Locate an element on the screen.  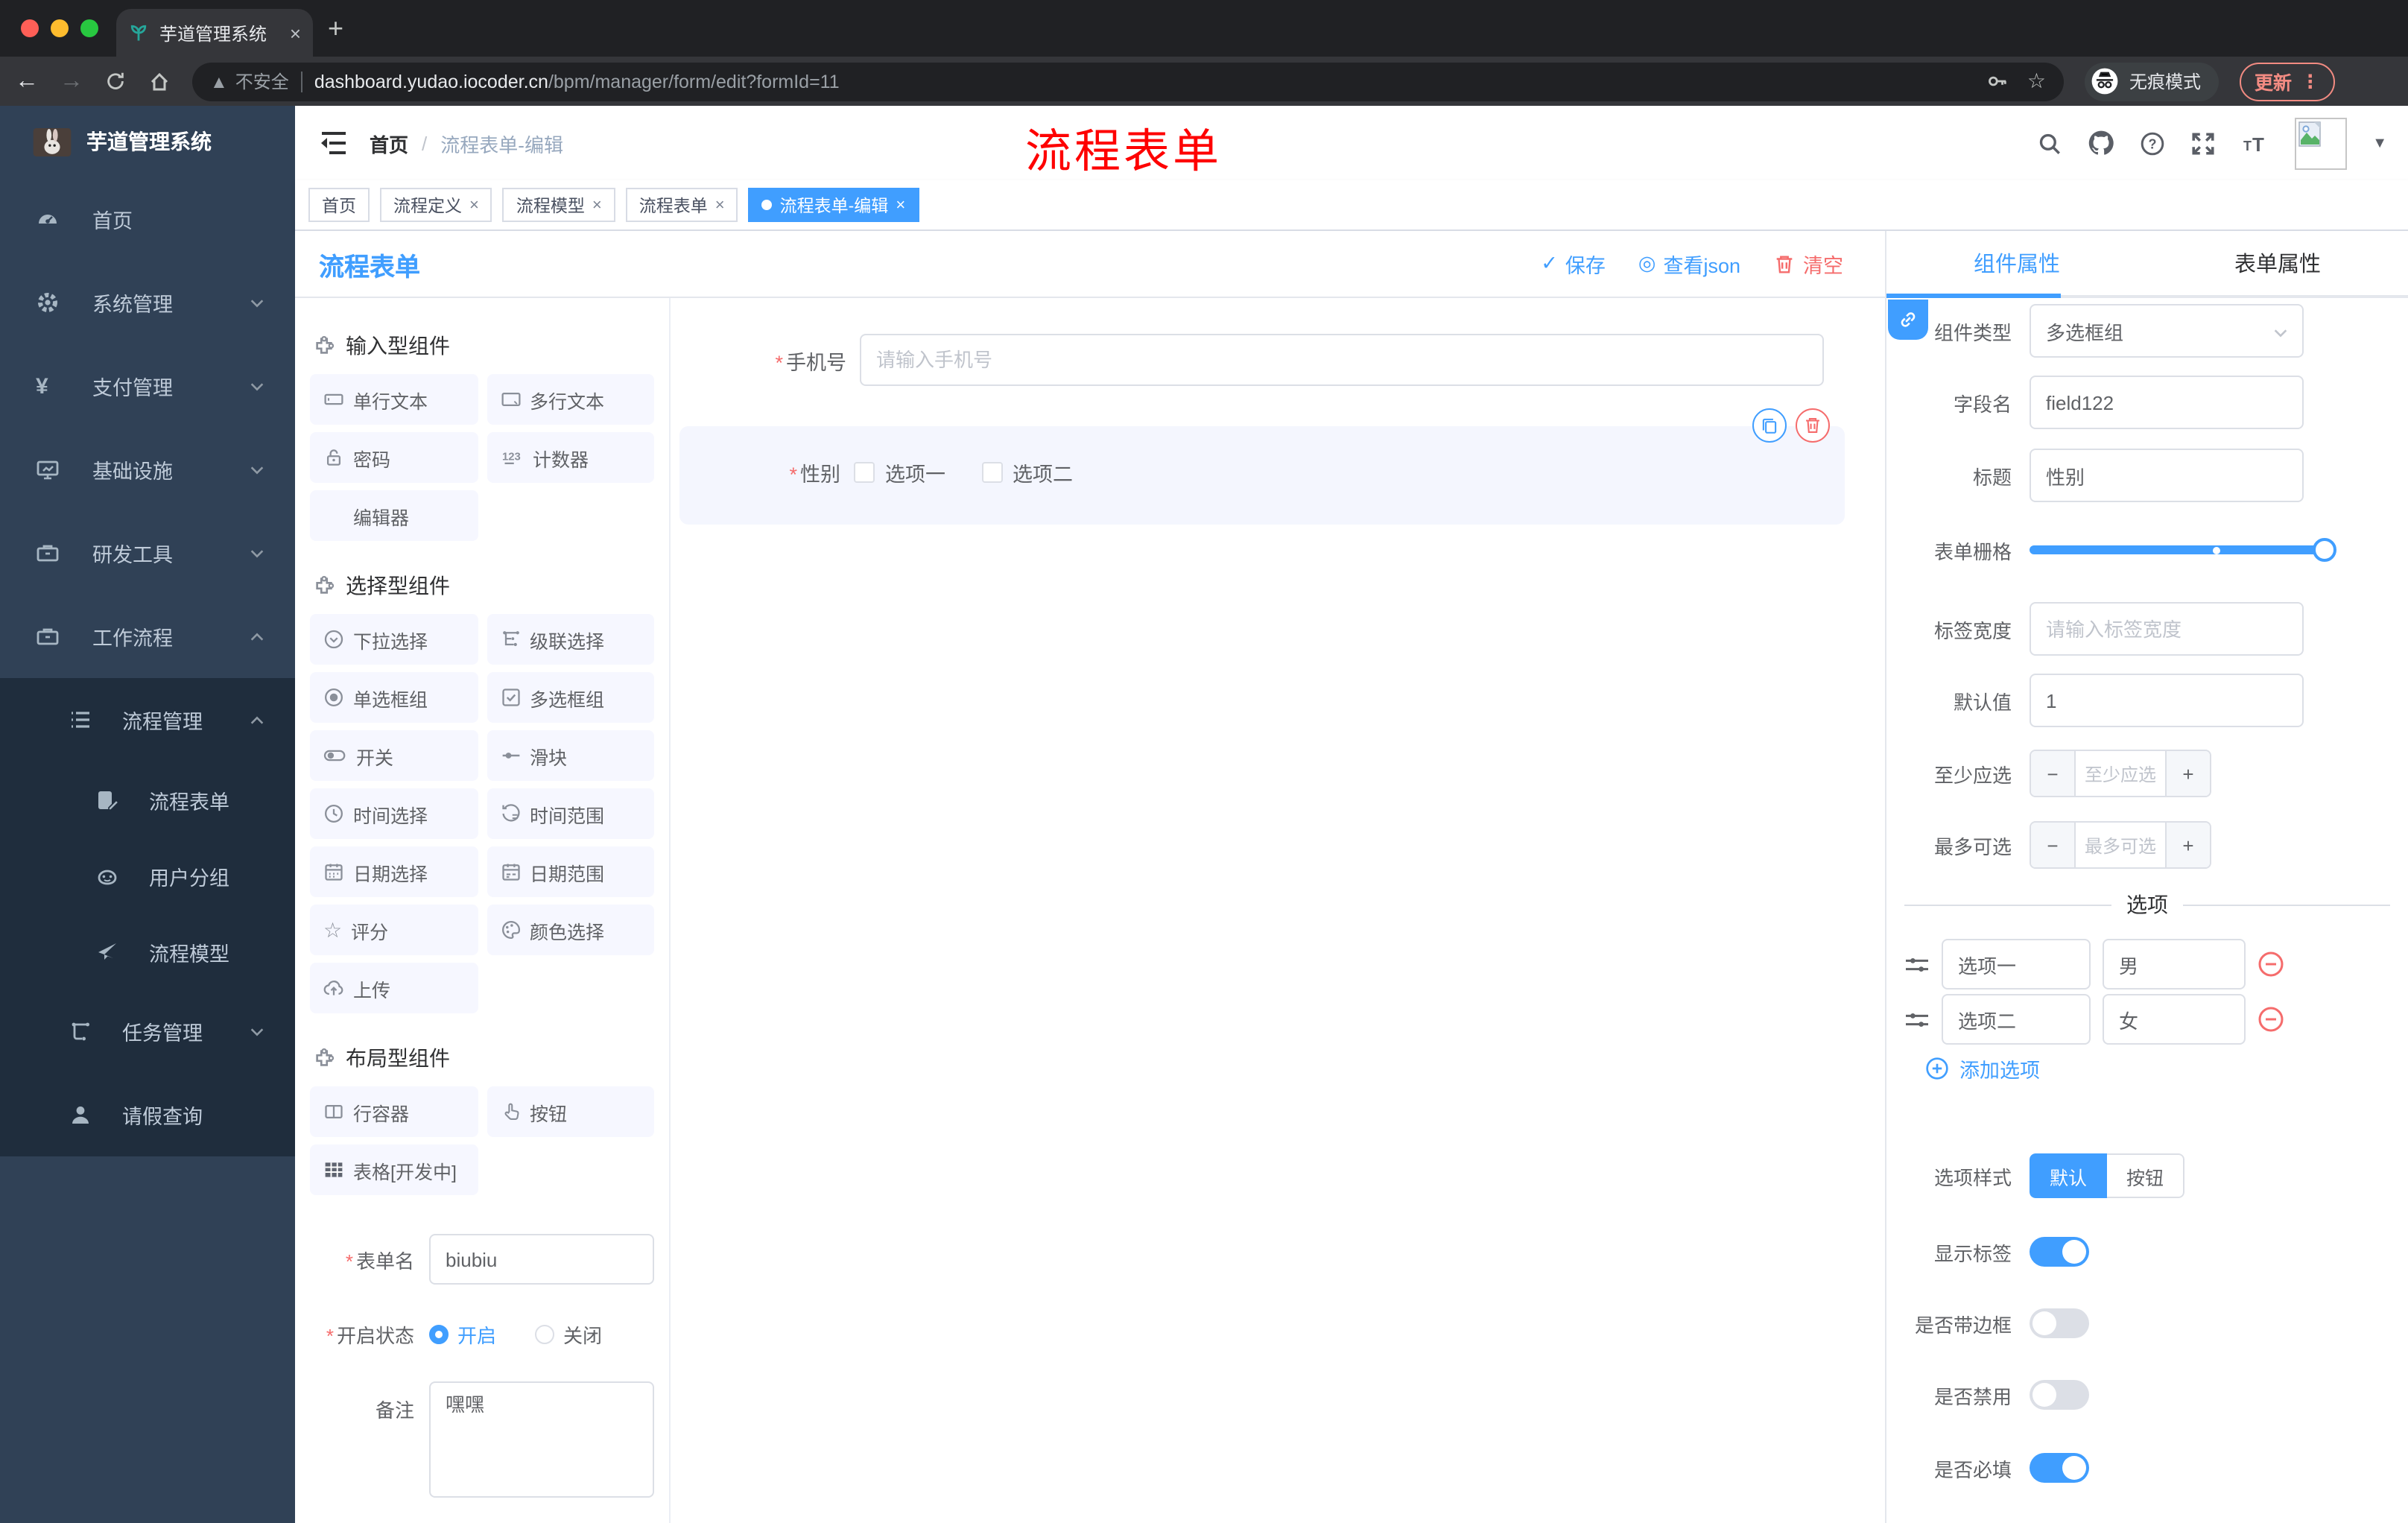
form-name-input is located at coordinates (541, 1259).